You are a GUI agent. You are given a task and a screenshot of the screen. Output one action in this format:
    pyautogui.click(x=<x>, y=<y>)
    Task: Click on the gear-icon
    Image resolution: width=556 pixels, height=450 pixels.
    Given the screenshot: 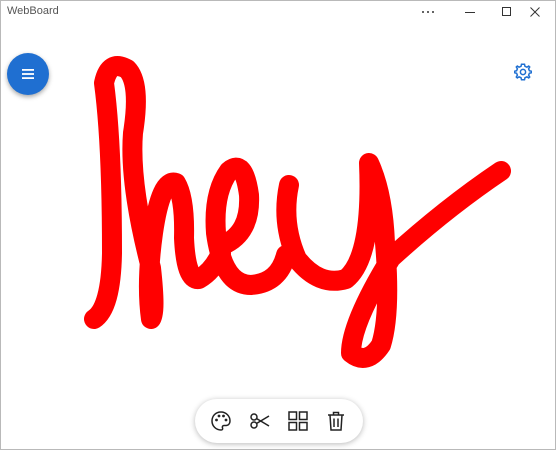 What is the action you would take?
    pyautogui.click(x=523, y=72)
    